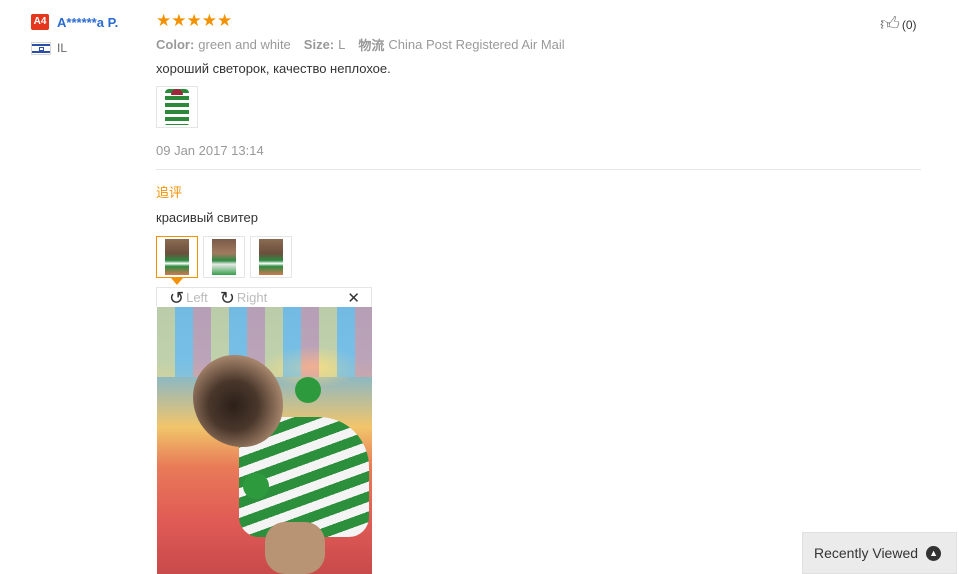 Image resolution: width=959 pixels, height=574 pixels. I want to click on helpful-button: 👍︎ (0), so click(898, 24).